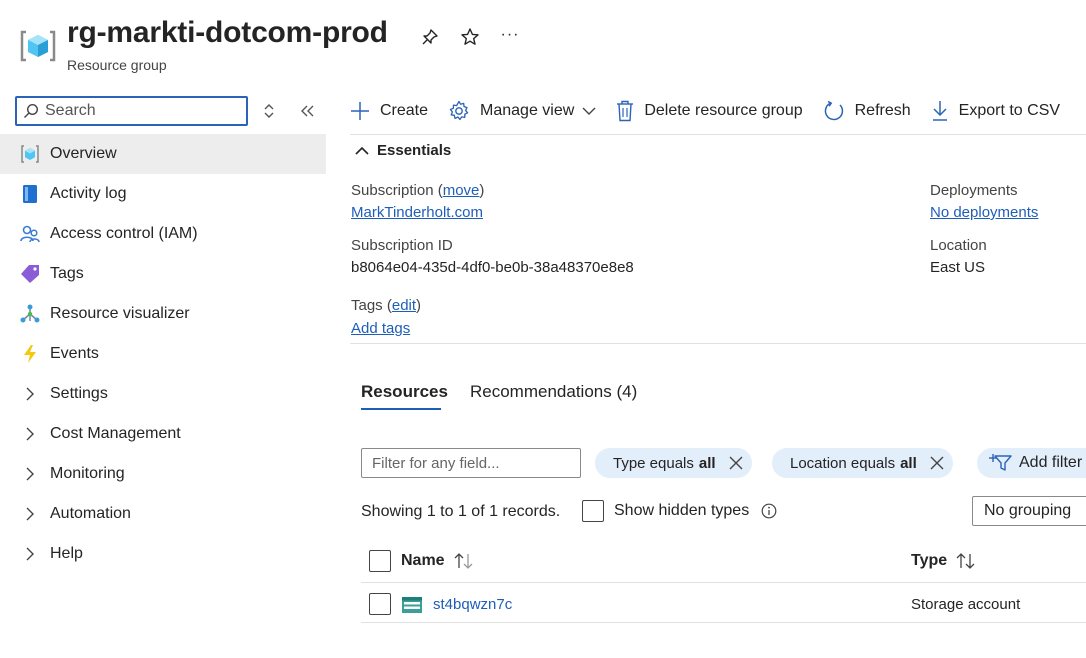 The height and width of the screenshot is (658, 1086). I want to click on download-icon, so click(939, 111).